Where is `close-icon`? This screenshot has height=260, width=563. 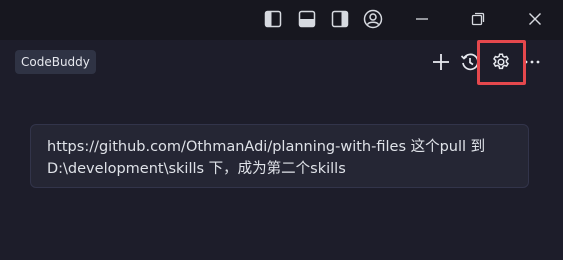 close-icon is located at coordinates (535, 19).